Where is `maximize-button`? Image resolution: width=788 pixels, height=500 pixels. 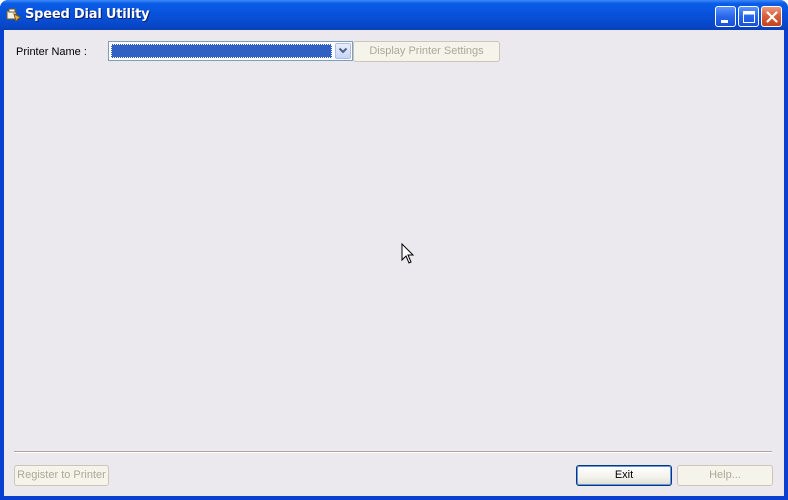 maximize-button is located at coordinates (748, 16).